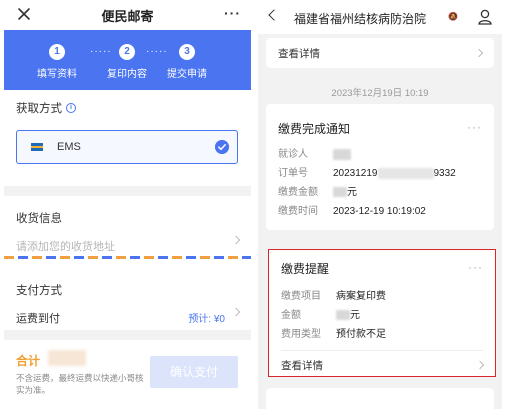 This screenshot has height=409, width=506. I want to click on card-header: 缴费完成通知 ···, so click(380, 120).